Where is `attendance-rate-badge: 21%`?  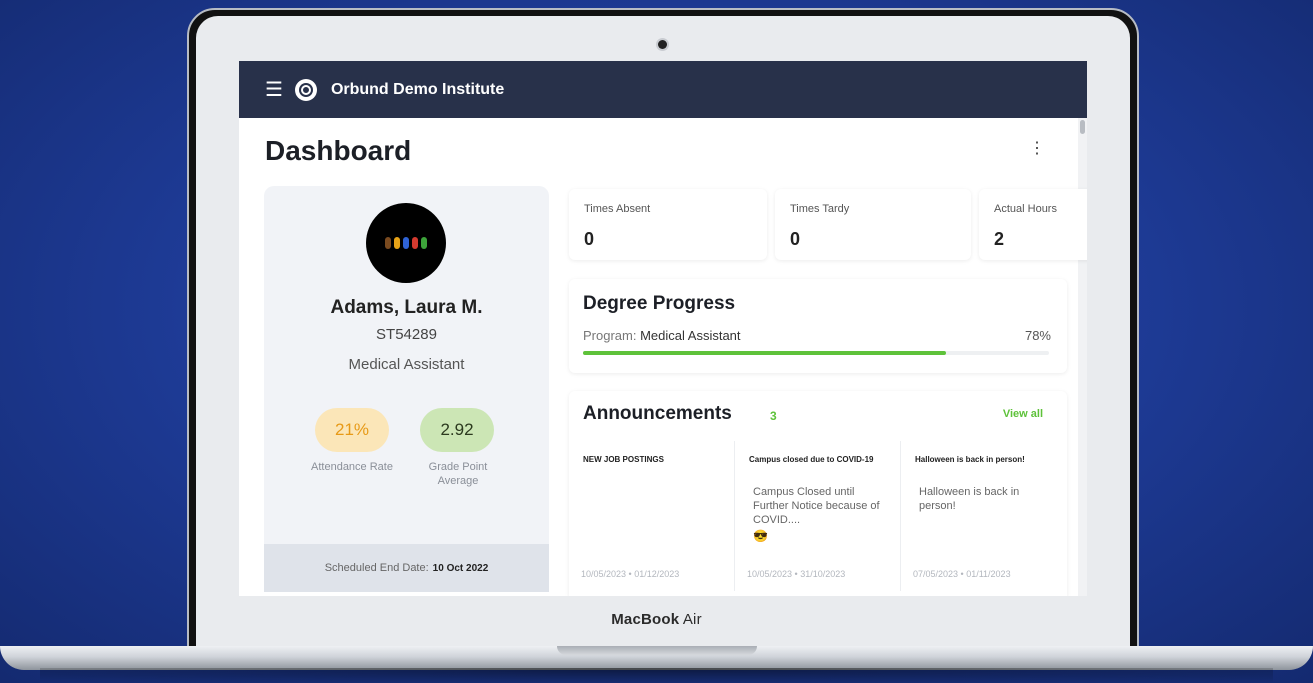 attendance-rate-badge: 21% is located at coordinates (352, 430).